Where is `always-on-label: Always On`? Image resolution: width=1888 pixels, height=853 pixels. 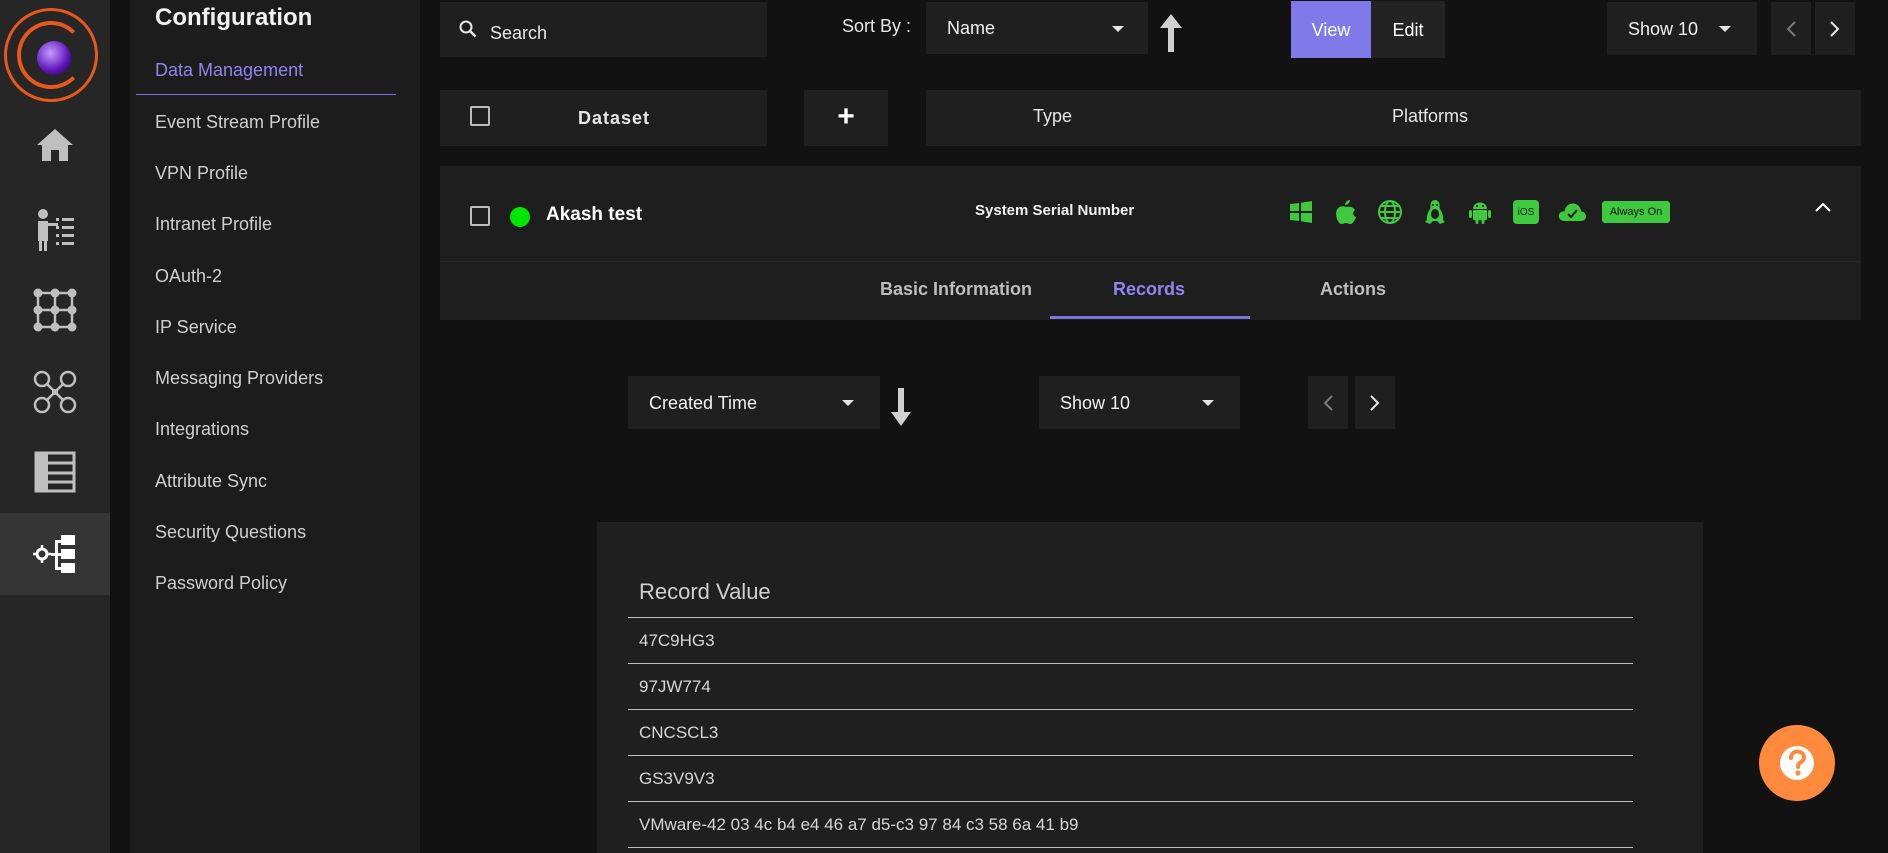
always-on-label: Always On is located at coordinates (1636, 212).